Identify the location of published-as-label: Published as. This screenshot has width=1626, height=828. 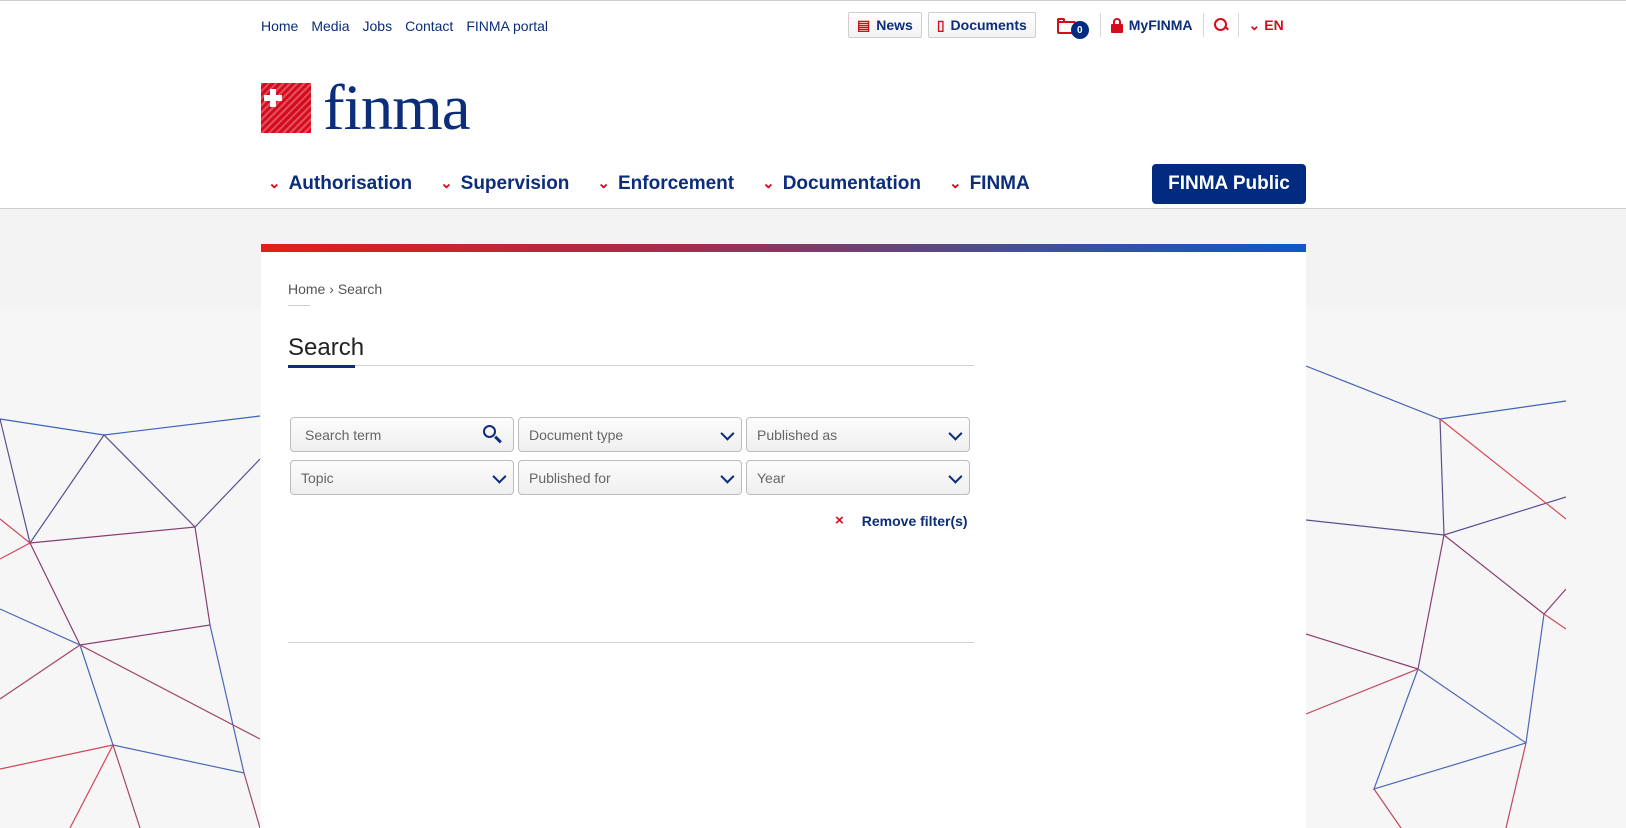
(797, 434).